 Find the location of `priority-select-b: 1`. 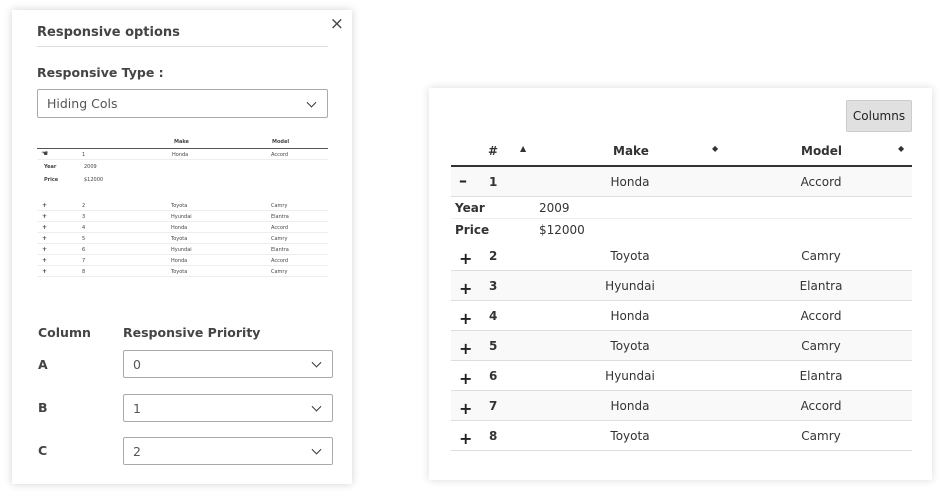

priority-select-b: 1 is located at coordinates (228, 408).